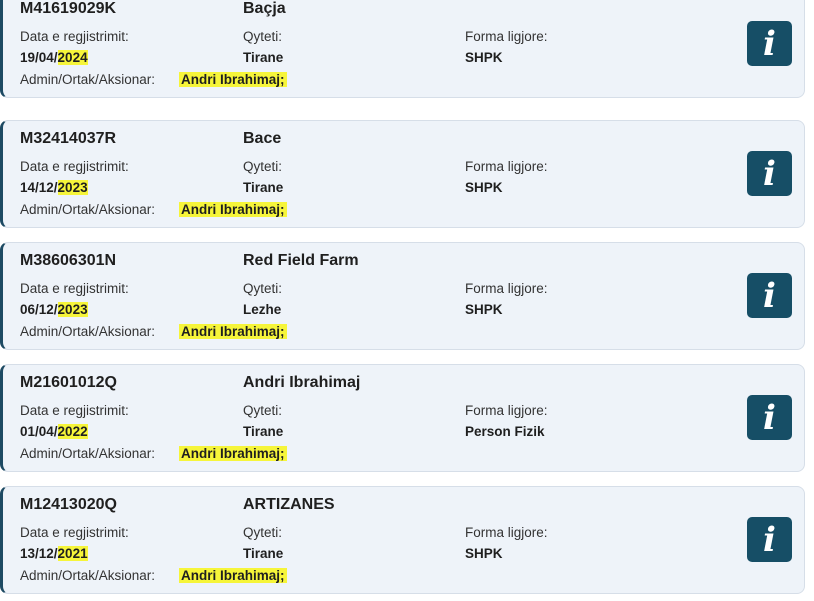  I want to click on registration-date-day-month: 01/04/, so click(39, 431).